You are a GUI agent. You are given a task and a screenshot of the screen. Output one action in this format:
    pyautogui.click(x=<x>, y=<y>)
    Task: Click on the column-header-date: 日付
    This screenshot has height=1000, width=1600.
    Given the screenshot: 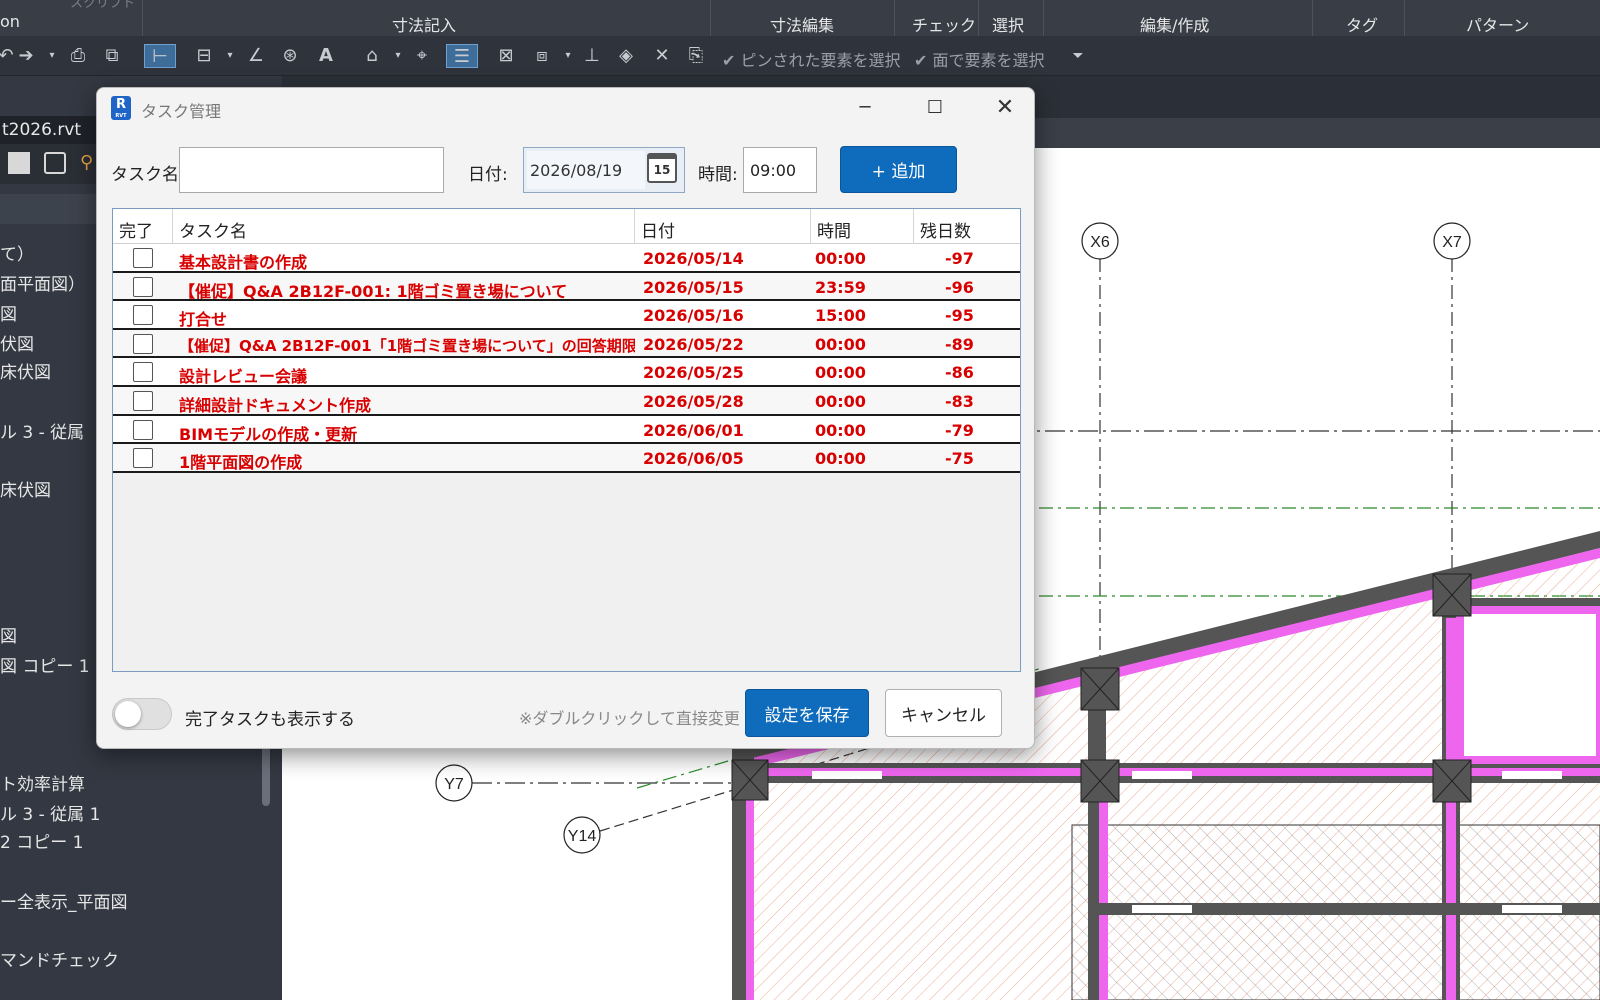 What is the action you would take?
    pyautogui.click(x=723, y=226)
    